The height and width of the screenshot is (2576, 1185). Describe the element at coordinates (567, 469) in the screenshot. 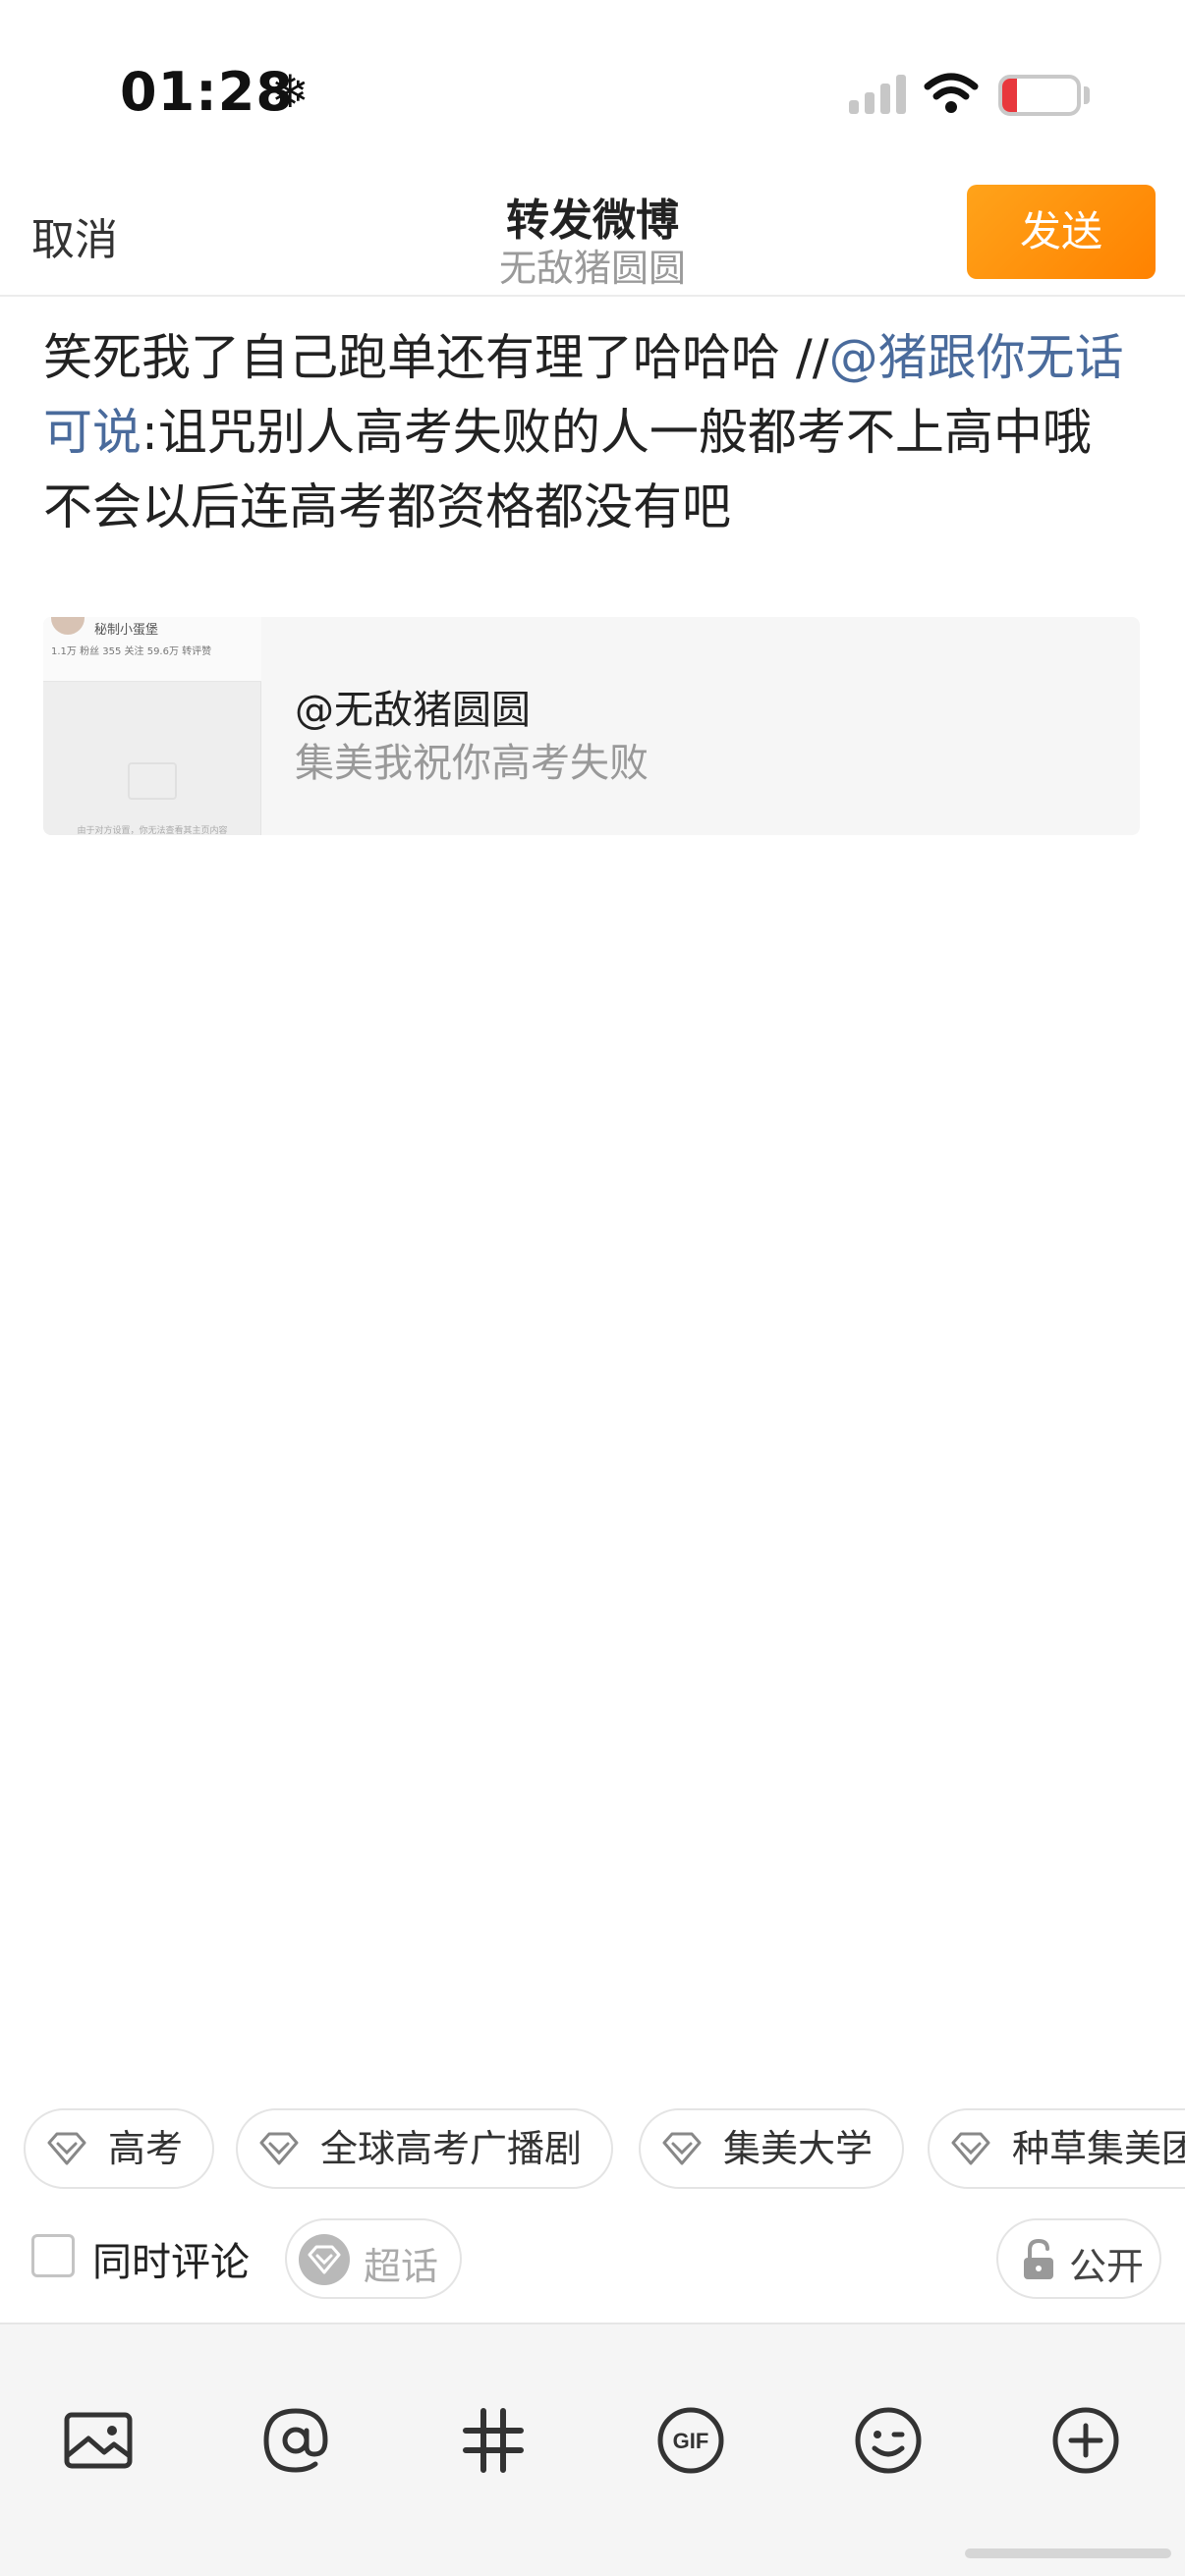

I see `compose-text-rest: :诅咒别人高考失败的人一般都考不上高中哦 不会以后连高考都资格都没有吧` at that location.